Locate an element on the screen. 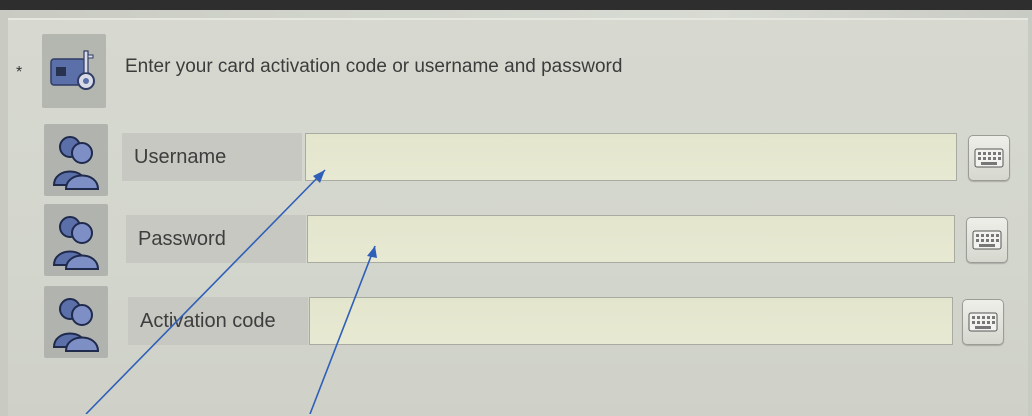 This screenshot has width=1032, height=416. username-label: Username is located at coordinates (212, 157).